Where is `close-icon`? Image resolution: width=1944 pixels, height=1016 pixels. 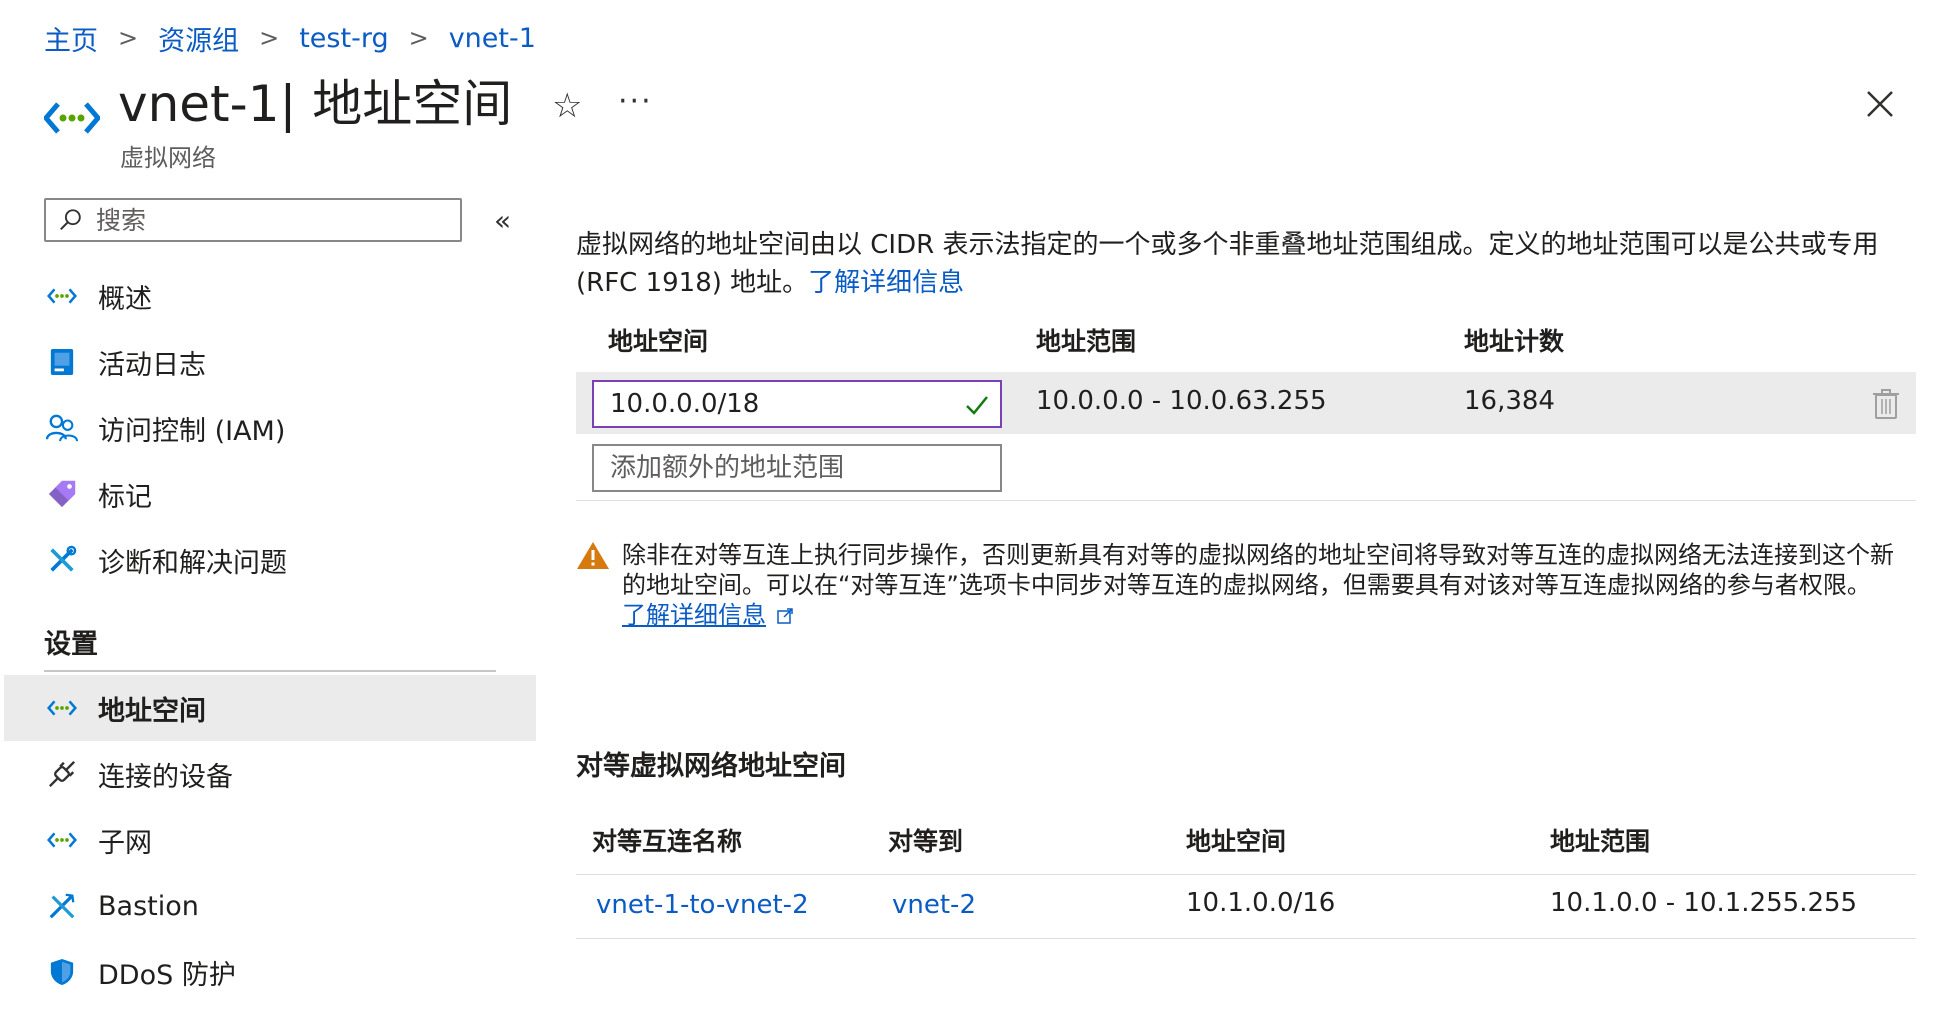
close-icon is located at coordinates (1880, 104).